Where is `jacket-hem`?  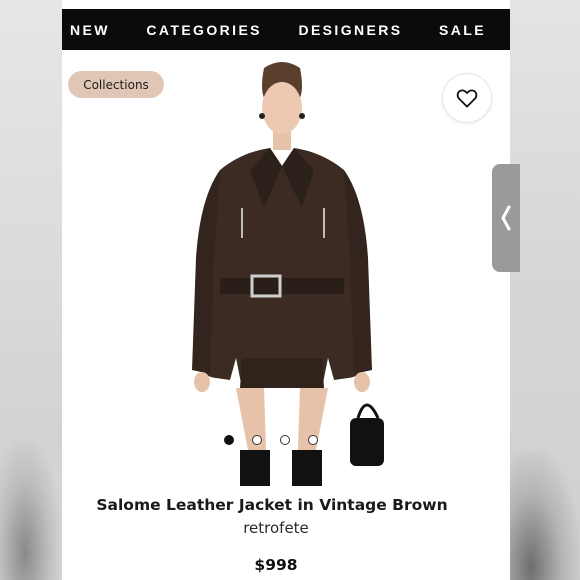 jacket-hem is located at coordinates (282, 373).